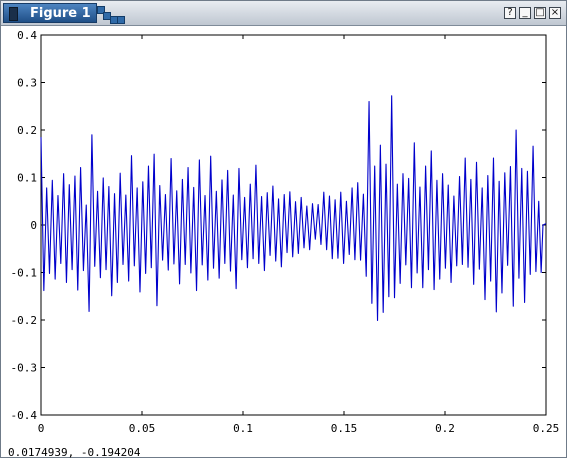 This screenshot has width=567, height=459. I want to click on y-tick-label: -0.2, so click(24, 320).